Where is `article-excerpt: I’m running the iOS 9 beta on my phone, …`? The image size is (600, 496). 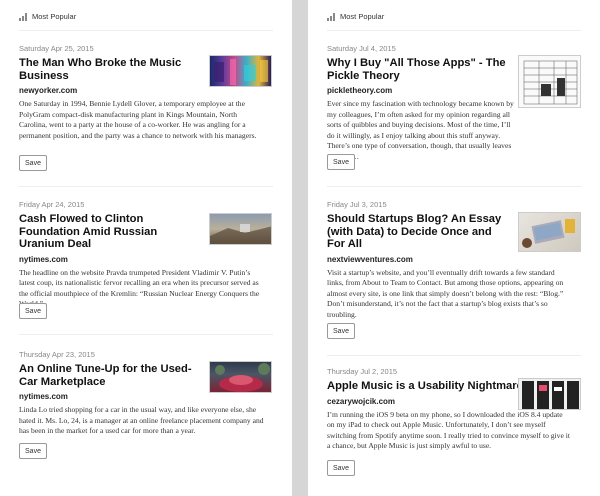 article-excerpt: I’m running the iOS 9 beta on my phone, … is located at coordinates (448, 430).